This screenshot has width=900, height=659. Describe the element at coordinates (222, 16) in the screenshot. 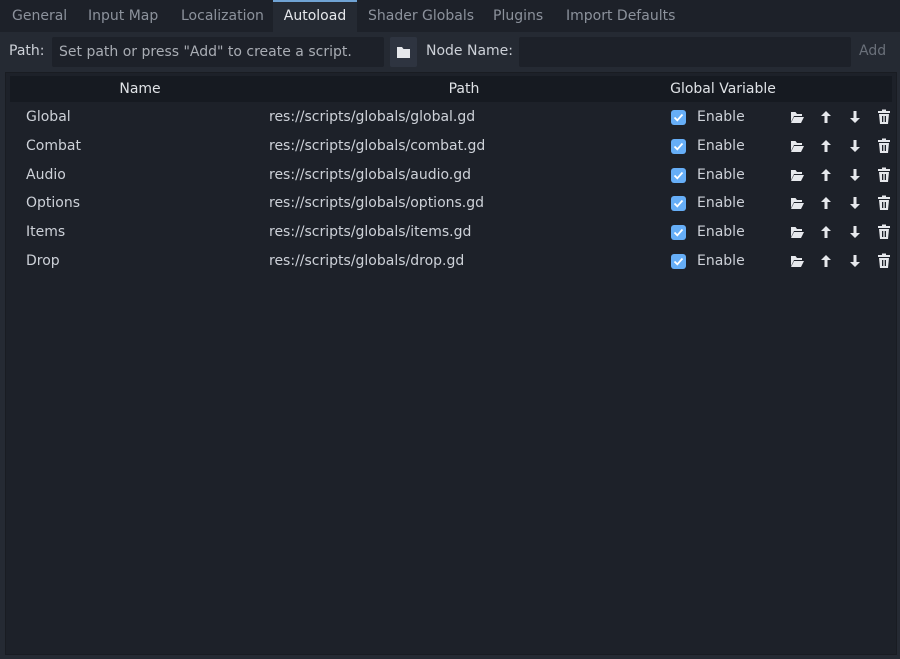

I see `tab-localization: Localization` at that location.